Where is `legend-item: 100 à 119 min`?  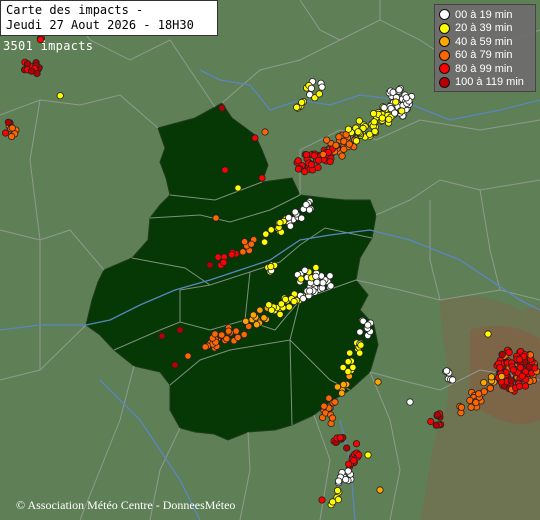 legend-item: 100 à 119 min is located at coordinates (485, 83).